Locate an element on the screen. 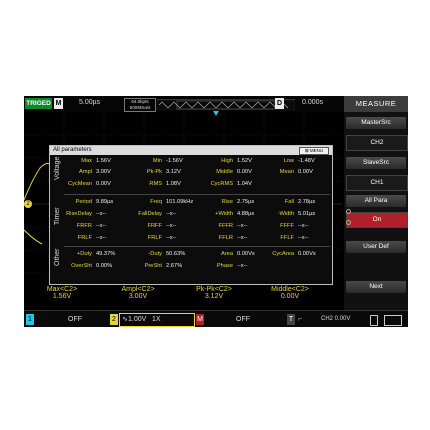 The width and height of the screenshot is (430, 430). measurement-item: Max<C2> 1.56V is located at coordinates (62, 293).